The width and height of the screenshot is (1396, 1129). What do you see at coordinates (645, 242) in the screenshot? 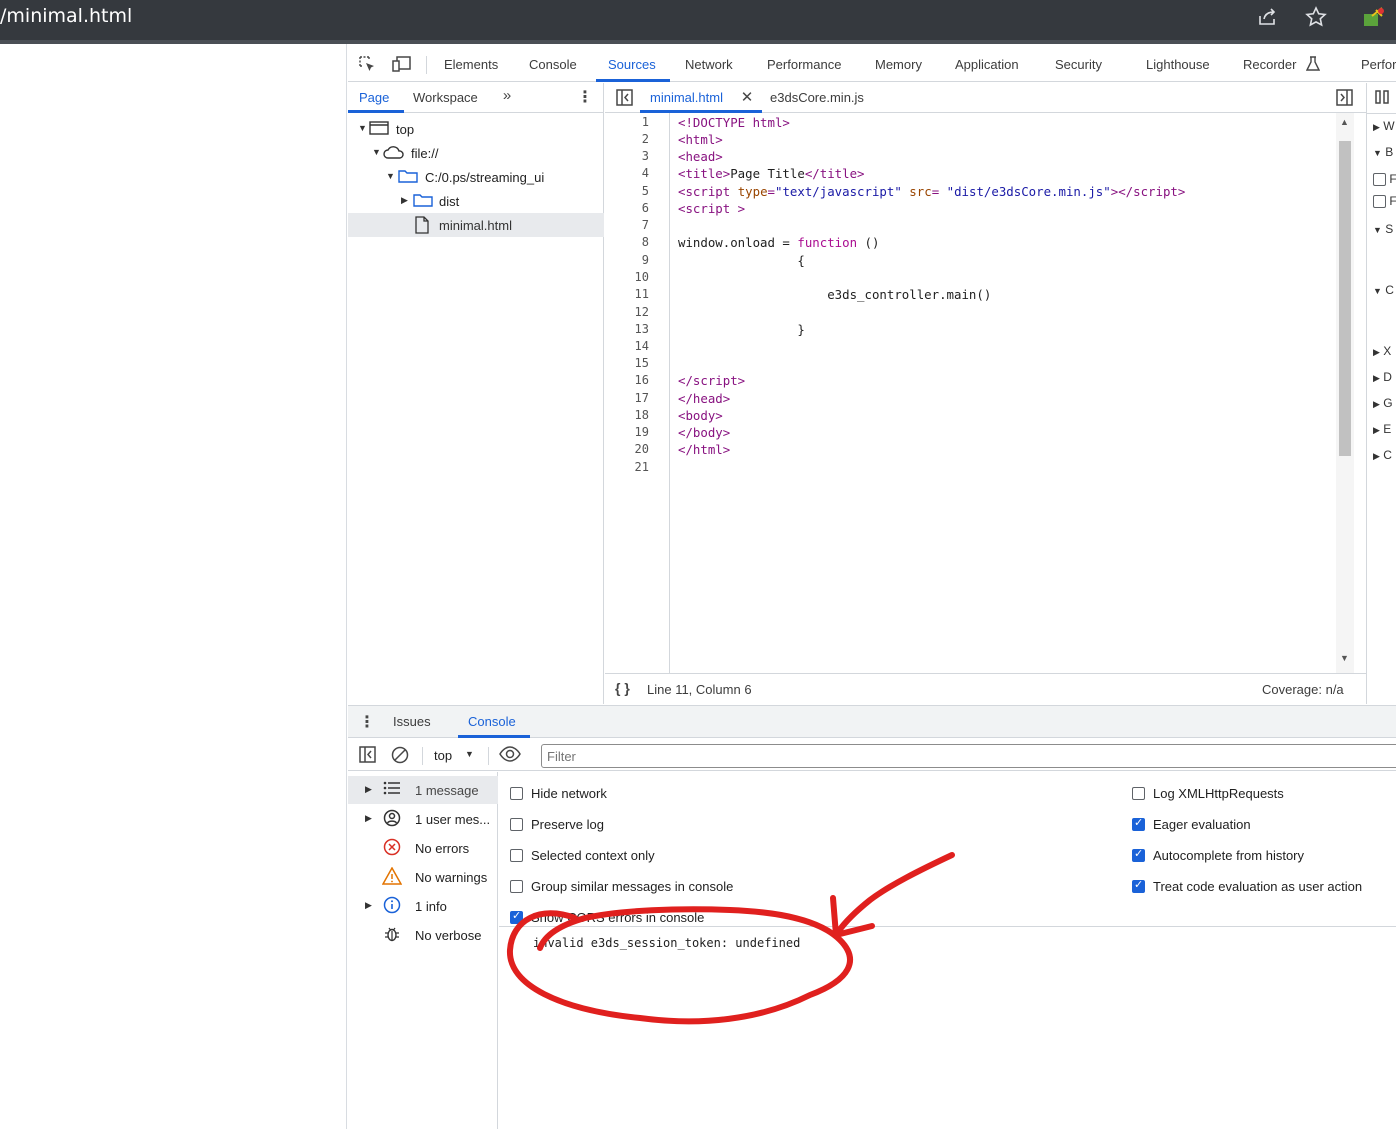
I see `line-number: 8` at bounding box center [645, 242].